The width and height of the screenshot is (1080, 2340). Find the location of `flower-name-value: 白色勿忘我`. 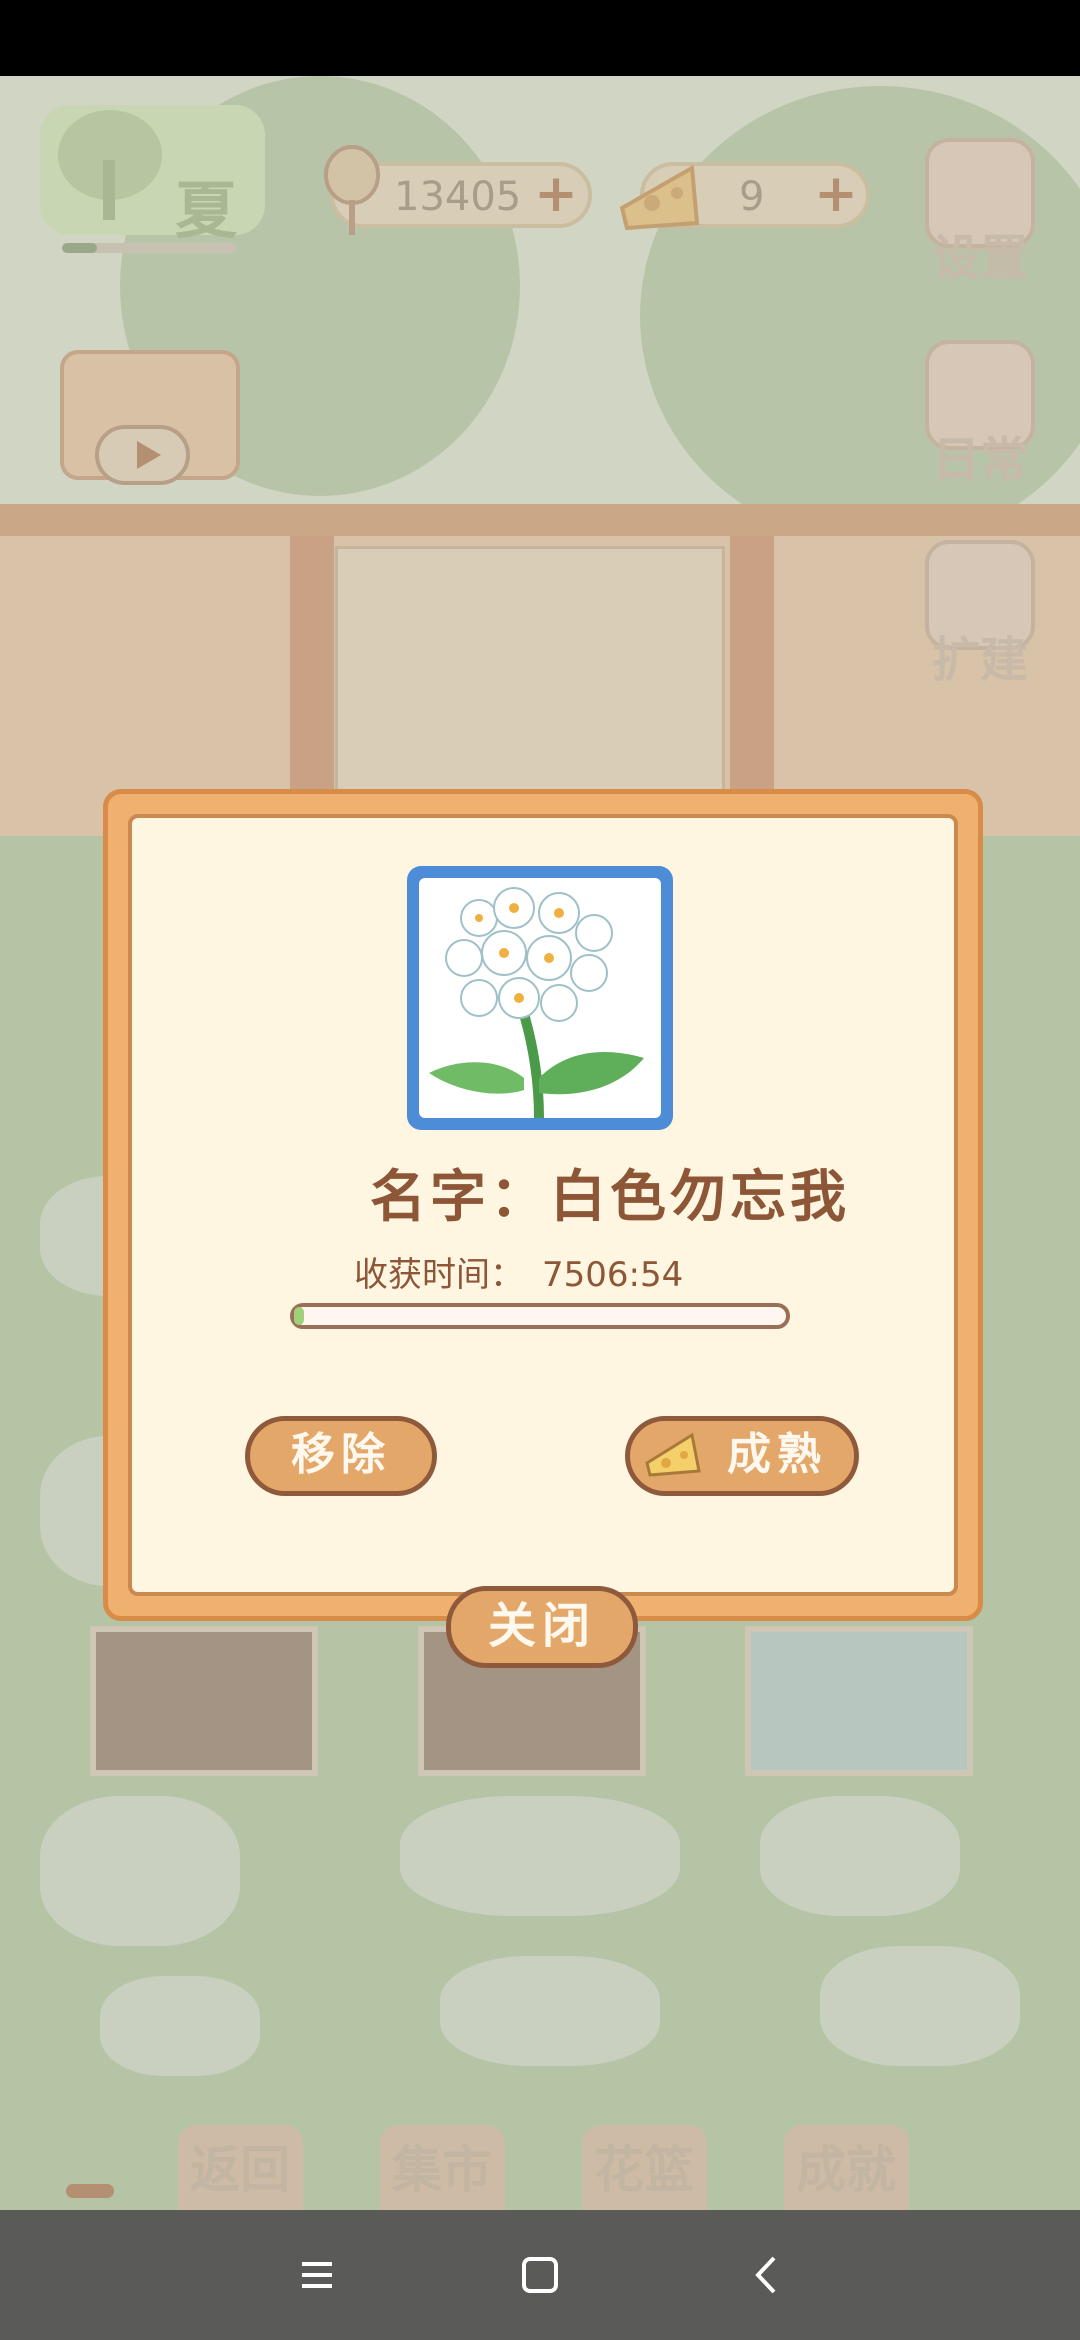

flower-name-value: 白色勿忘我 is located at coordinates (700, 1197).